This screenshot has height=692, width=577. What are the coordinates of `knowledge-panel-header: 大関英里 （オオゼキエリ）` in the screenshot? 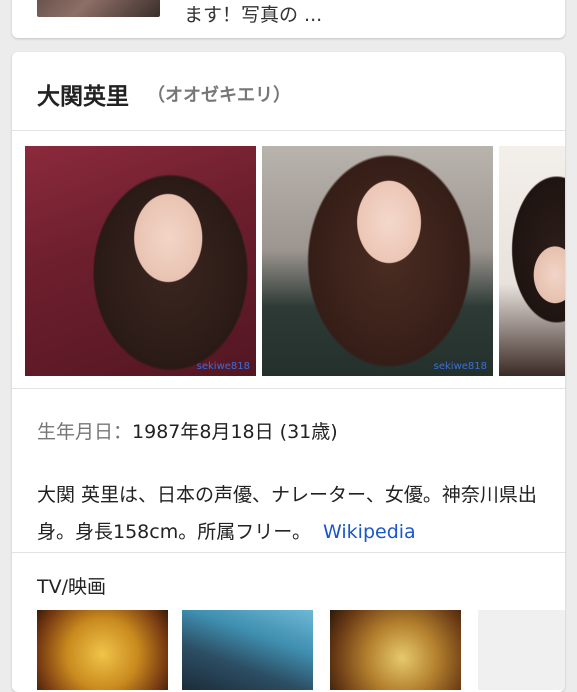 It's located at (288, 91).